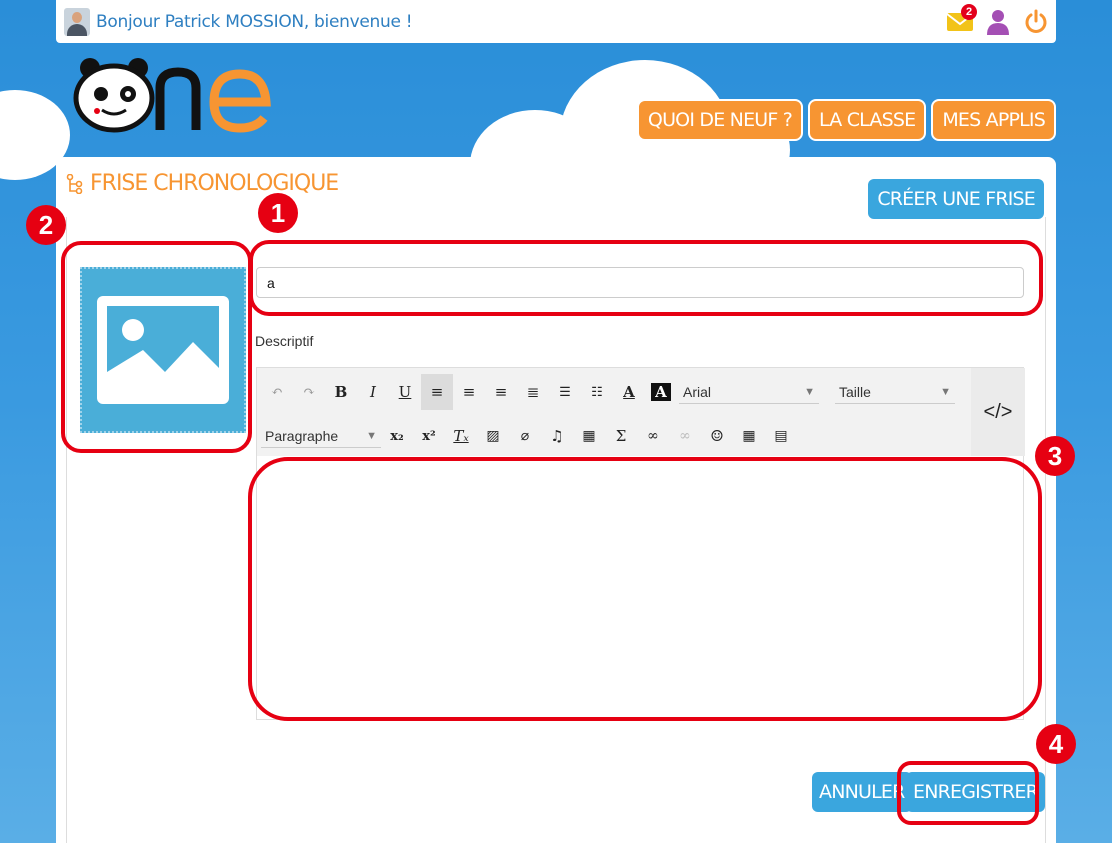 The width and height of the screenshot is (1112, 843). I want to click on one-logo, so click(172, 98).